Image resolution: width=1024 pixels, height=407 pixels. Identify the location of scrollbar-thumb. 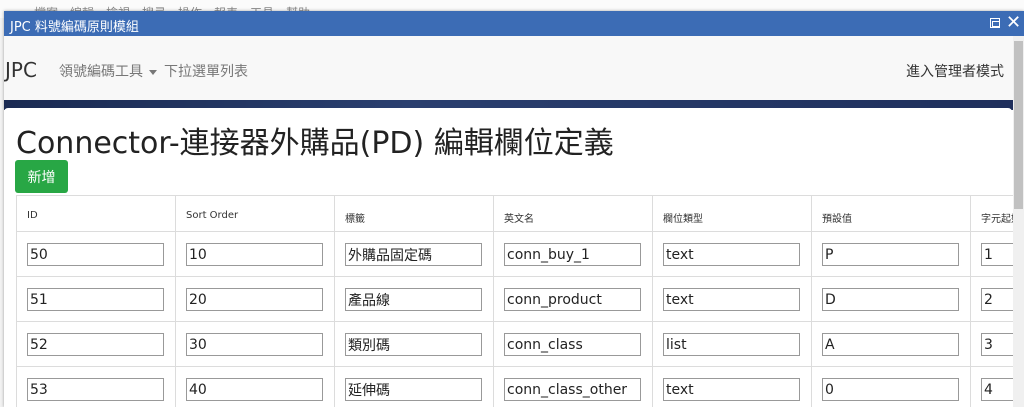
(1018, 125).